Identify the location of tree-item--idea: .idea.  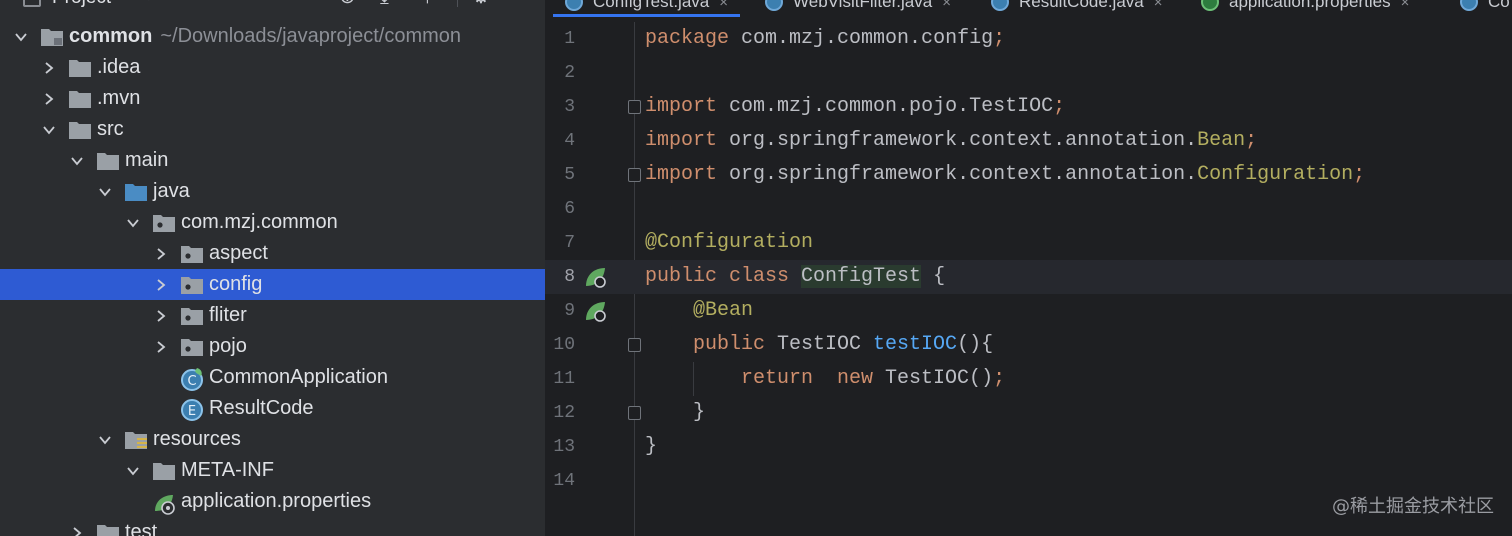
(272, 67).